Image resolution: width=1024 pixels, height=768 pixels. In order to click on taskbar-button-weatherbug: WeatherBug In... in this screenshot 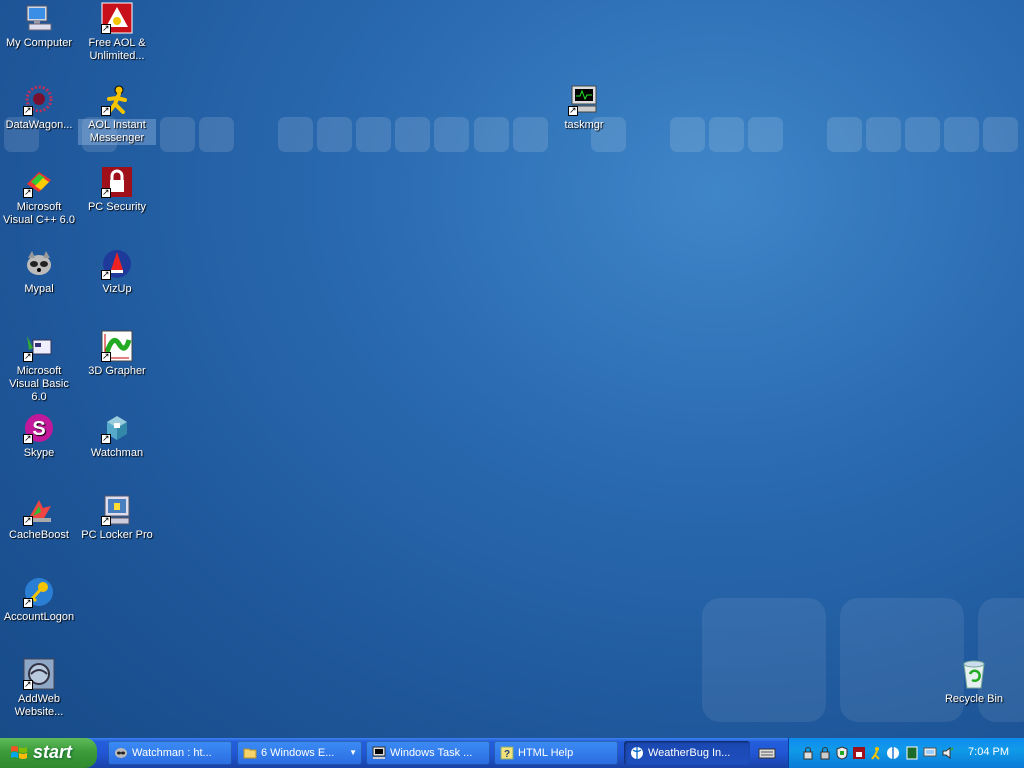, I will do `click(687, 753)`.